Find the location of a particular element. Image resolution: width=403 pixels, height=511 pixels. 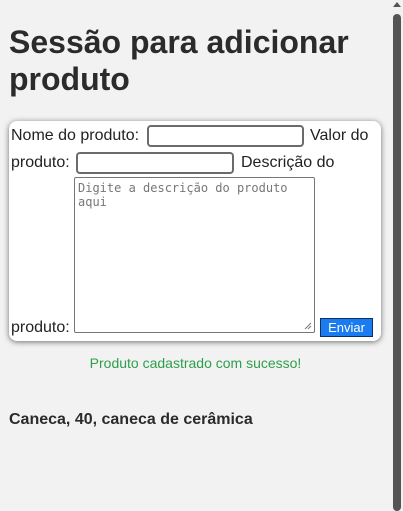

product-name-label: Nome do produto: is located at coordinates (75, 135).